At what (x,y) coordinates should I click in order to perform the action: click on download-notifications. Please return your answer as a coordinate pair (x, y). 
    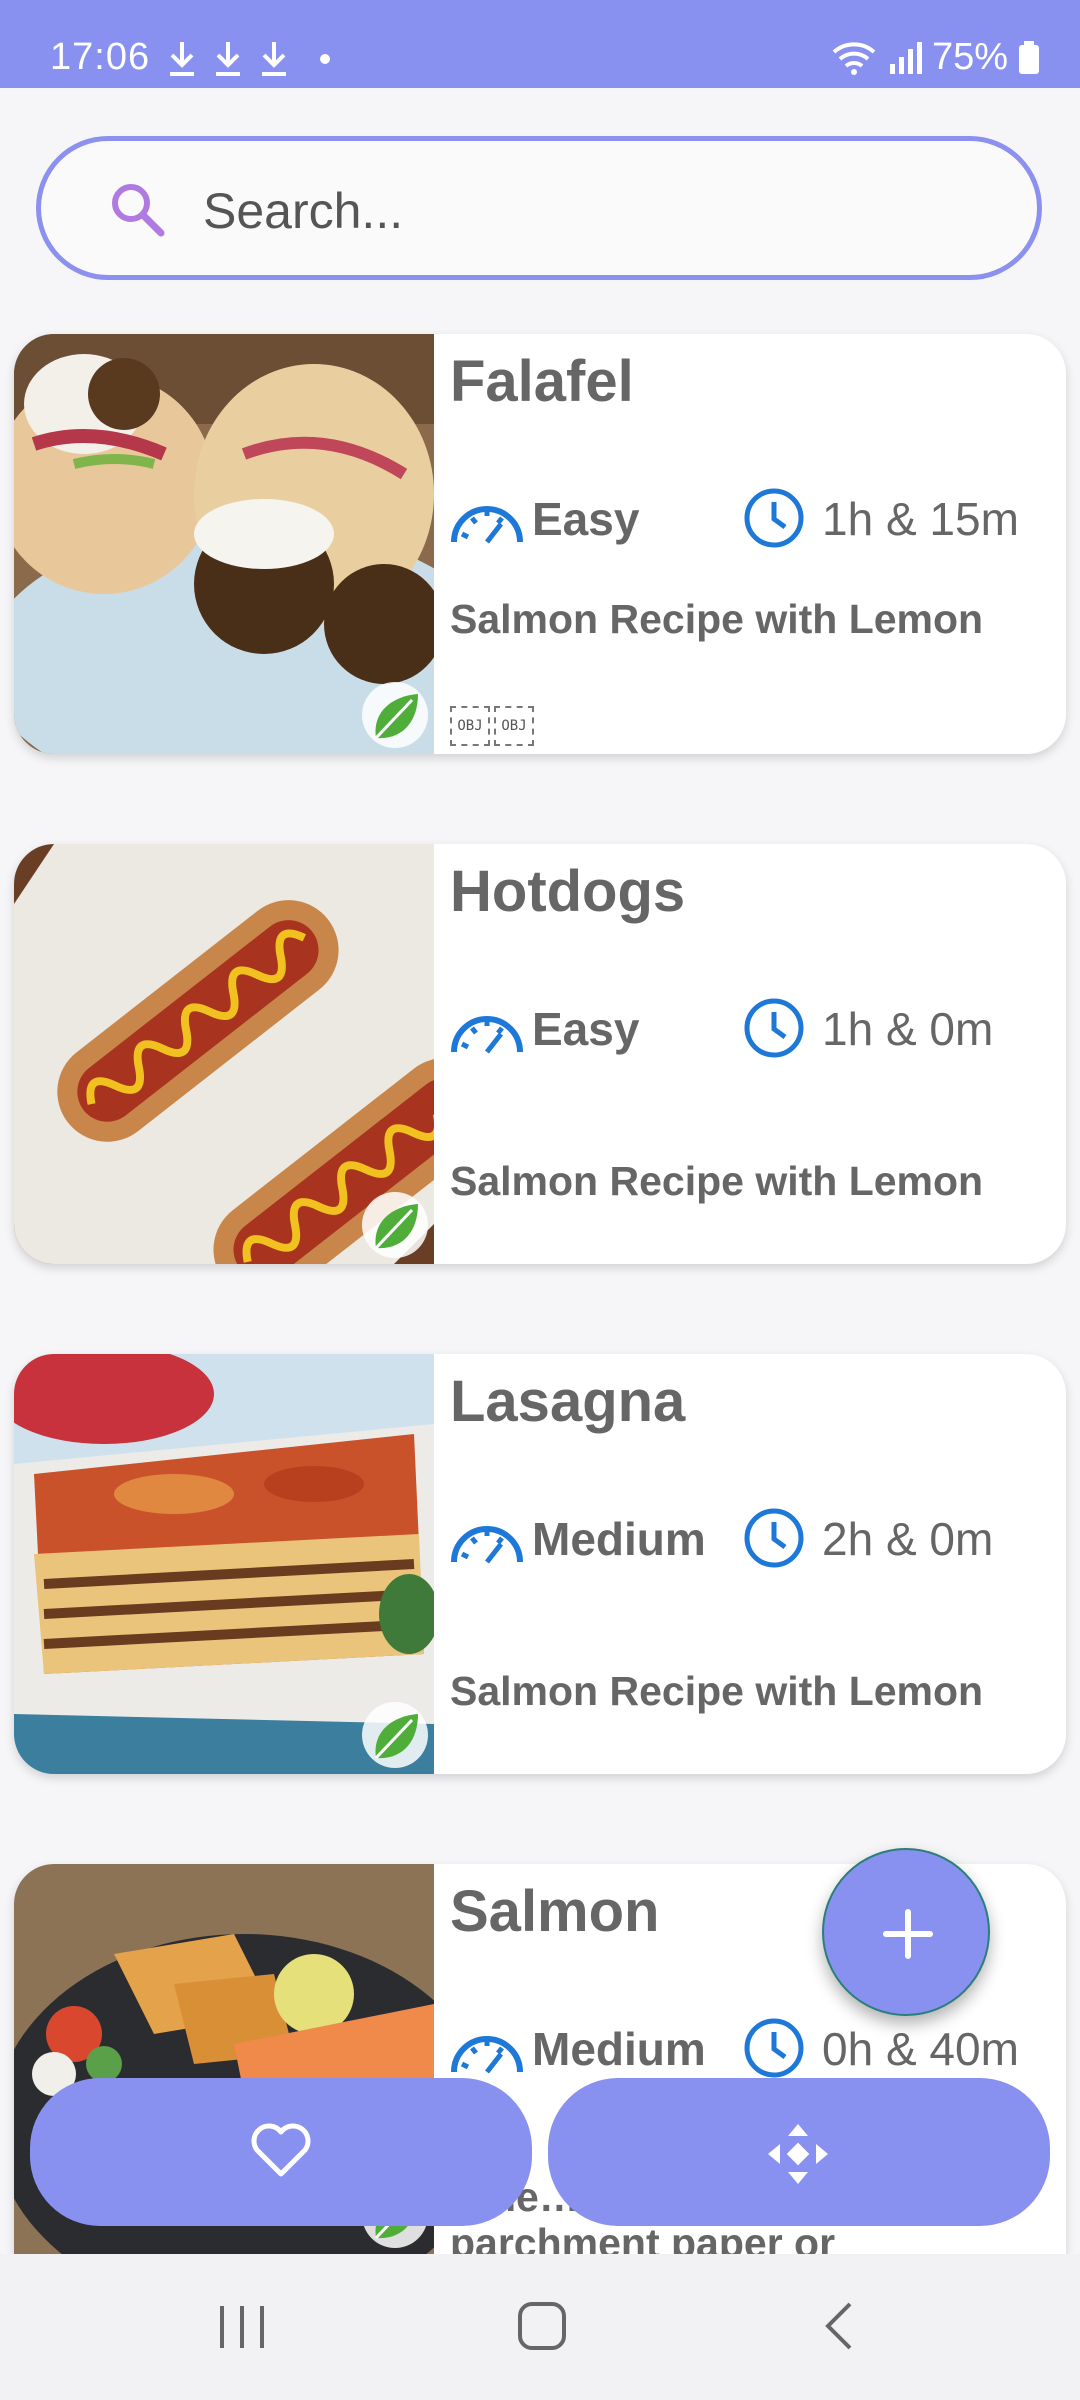
    Looking at the image, I should click on (248, 59).